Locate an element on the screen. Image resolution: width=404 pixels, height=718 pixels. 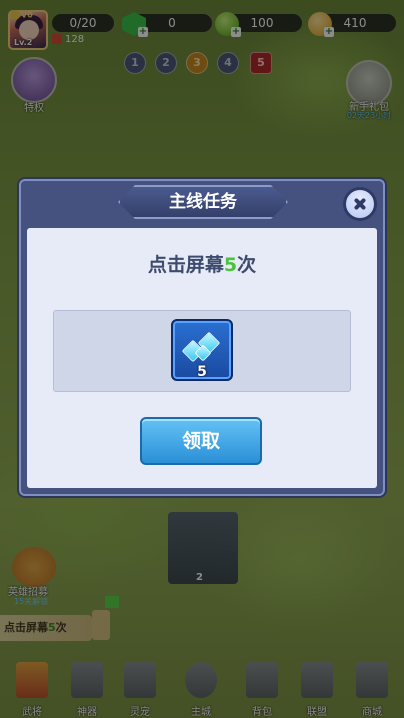
claim-button: 领取 is located at coordinates (201, 441).